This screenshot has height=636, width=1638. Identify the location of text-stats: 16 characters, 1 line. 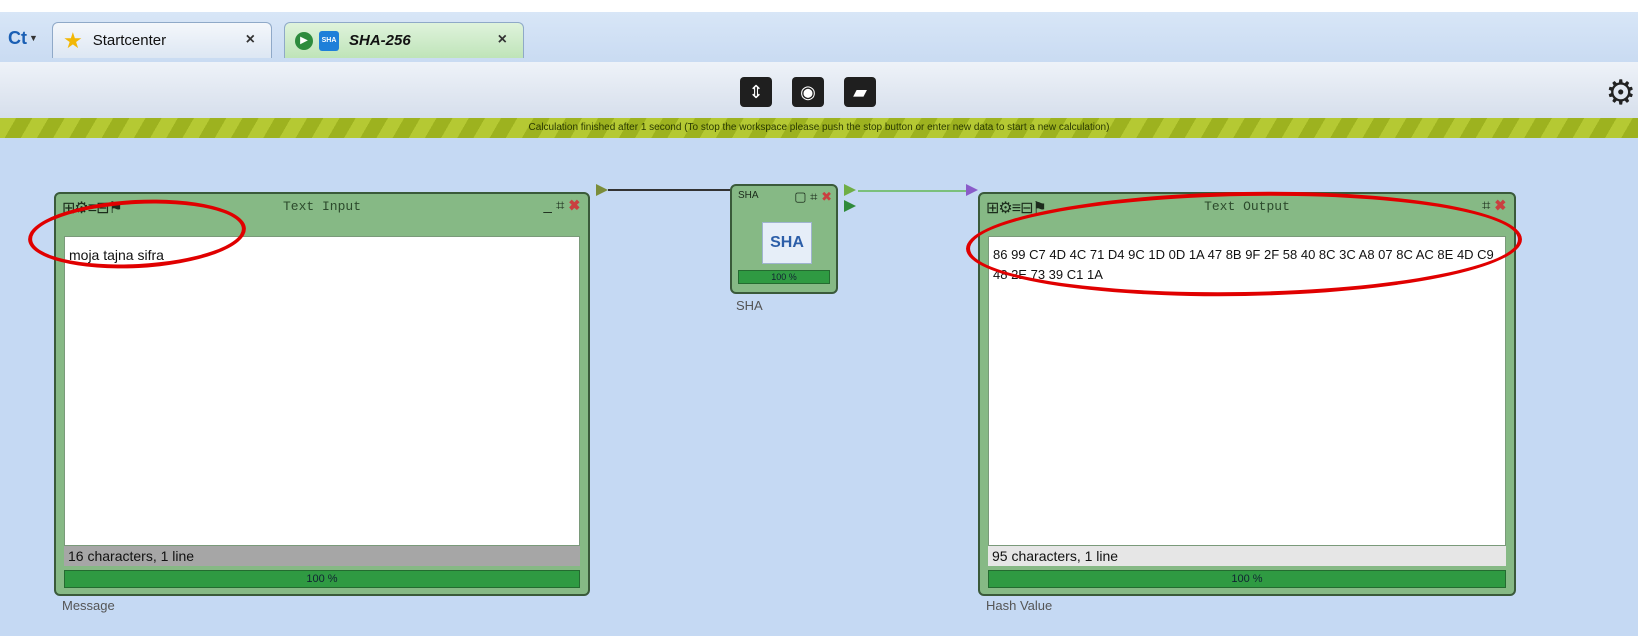
(322, 556).